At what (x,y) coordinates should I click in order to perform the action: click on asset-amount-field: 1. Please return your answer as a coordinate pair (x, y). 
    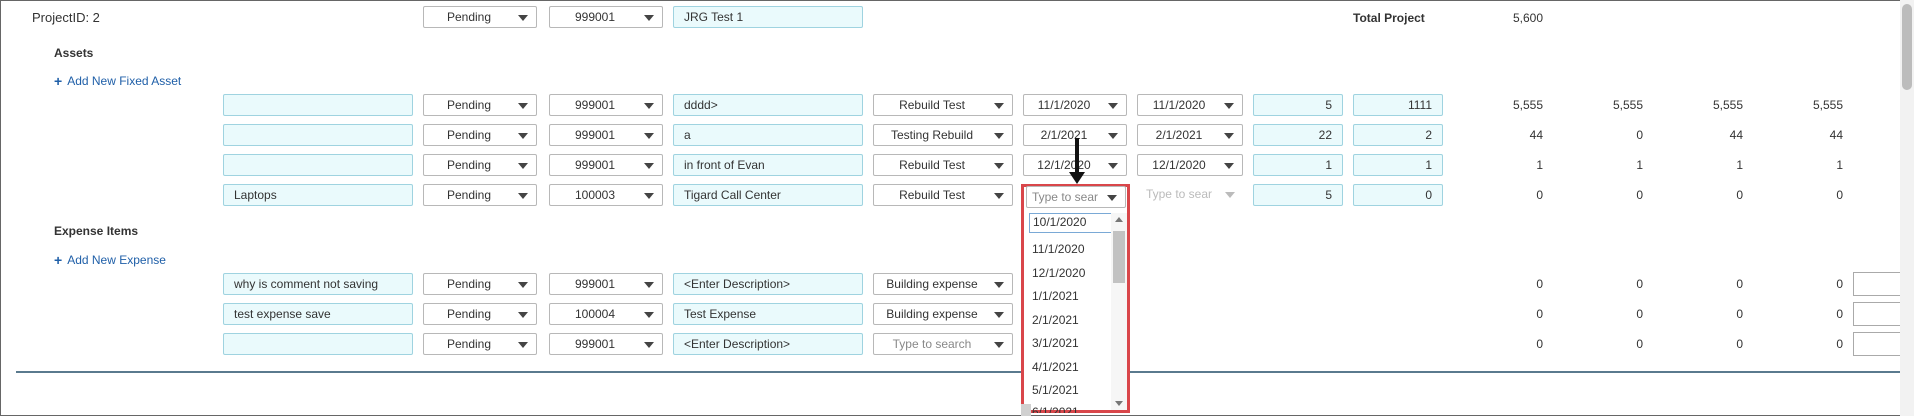
    Looking at the image, I should click on (1398, 165).